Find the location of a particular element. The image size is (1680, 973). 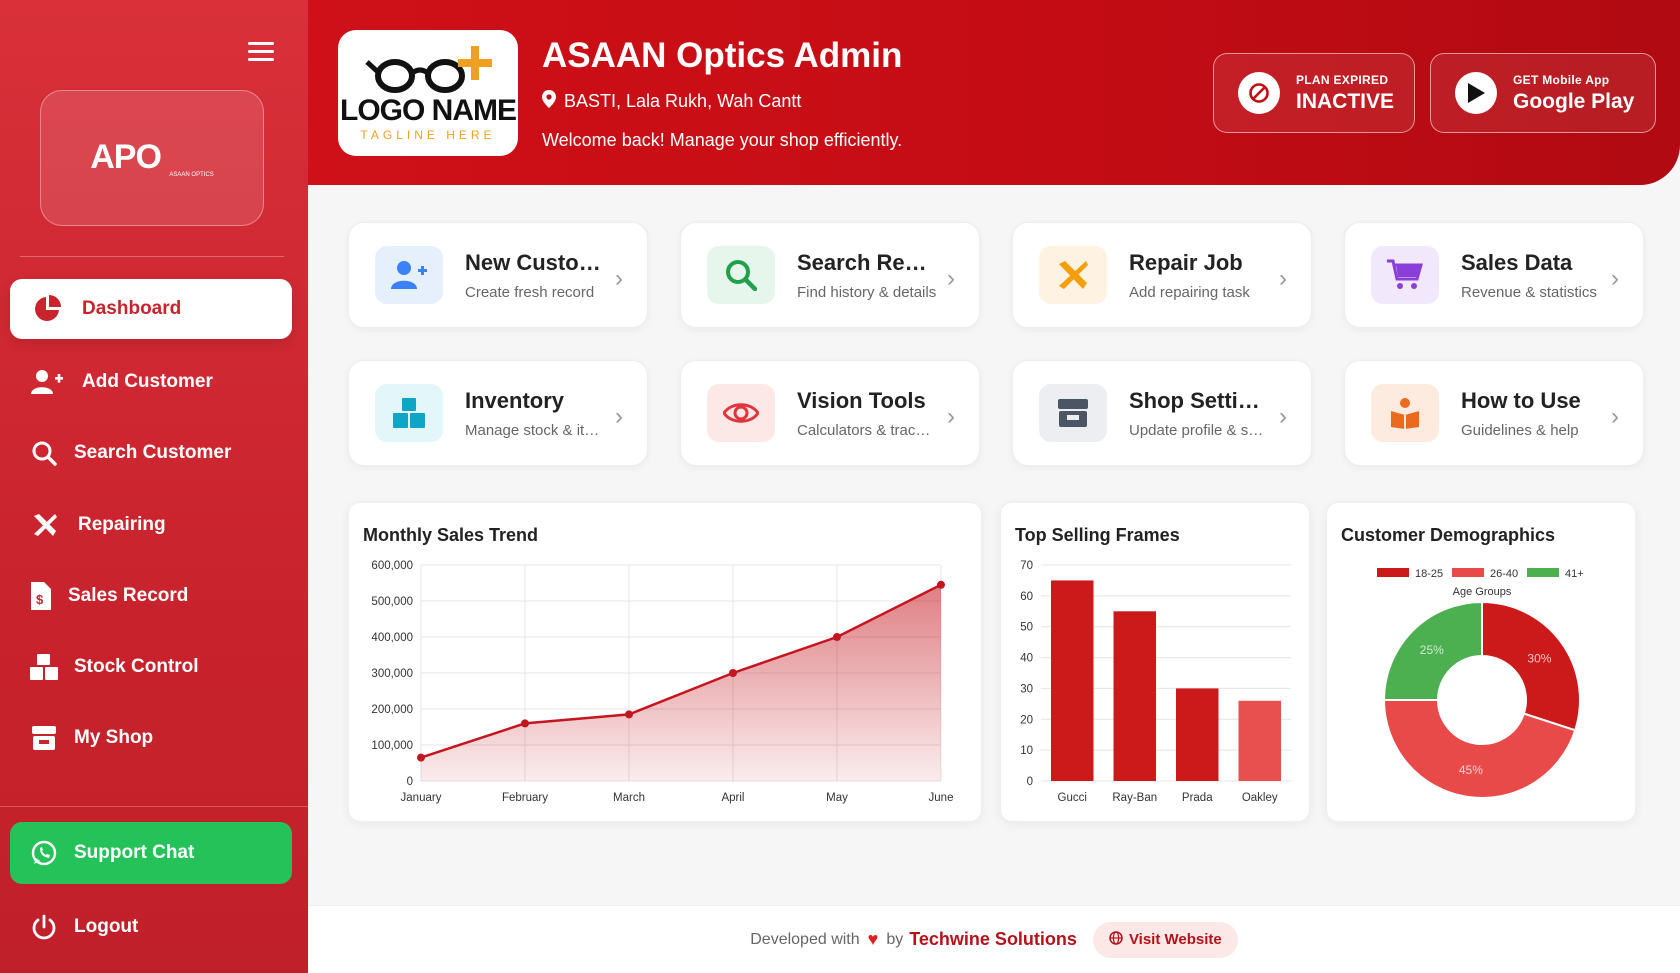

sidebar-item-label: Repairing is located at coordinates (122, 524).